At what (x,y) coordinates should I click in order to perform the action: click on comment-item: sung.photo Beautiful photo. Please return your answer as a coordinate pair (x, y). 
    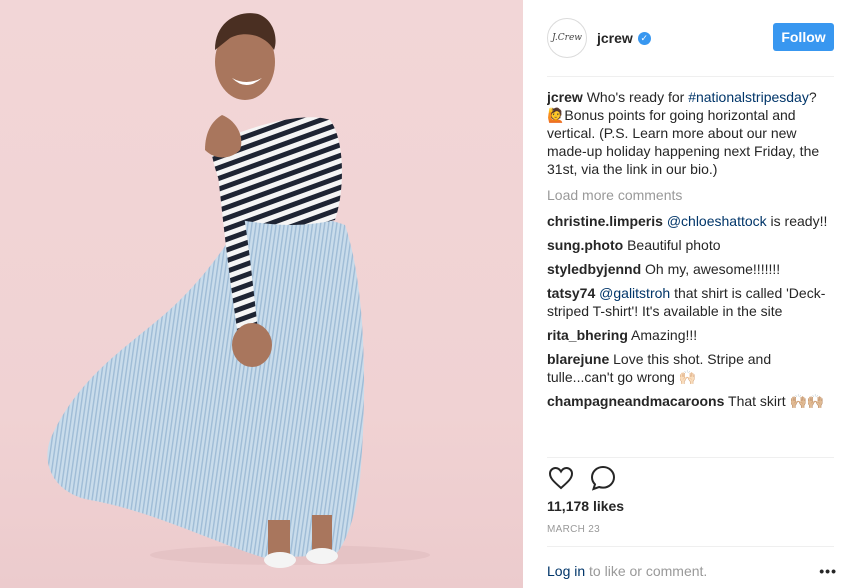
    Looking at the image, I should click on (692, 245).